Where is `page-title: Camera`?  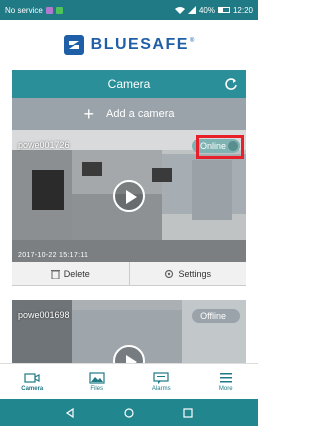
page-title: Camera is located at coordinates (129, 84).